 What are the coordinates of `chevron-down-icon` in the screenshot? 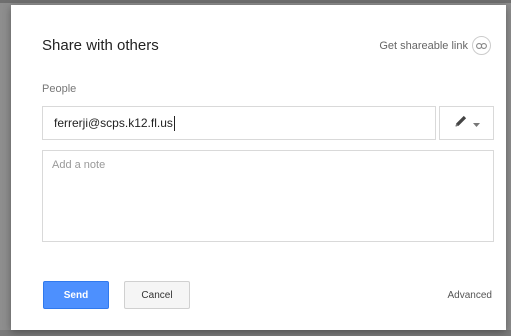 It's located at (476, 123).